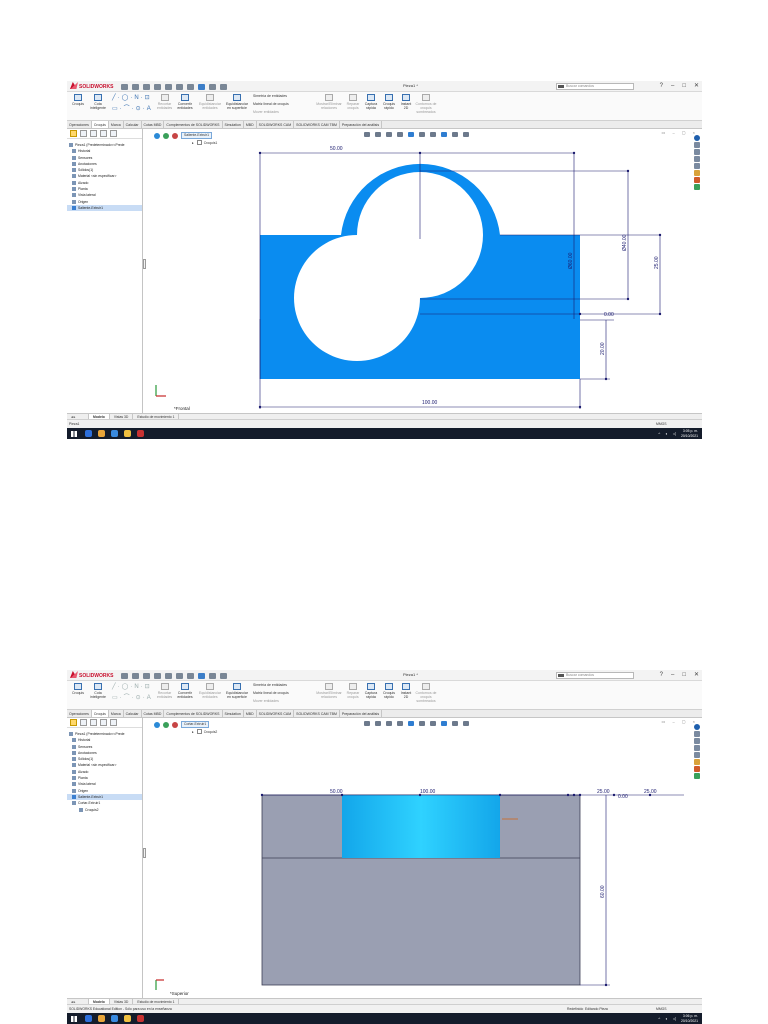  What do you see at coordinates (689, 433) in the screenshot?
I see `clock: 3:05 p. m. 20/10/2021` at bounding box center [689, 433].